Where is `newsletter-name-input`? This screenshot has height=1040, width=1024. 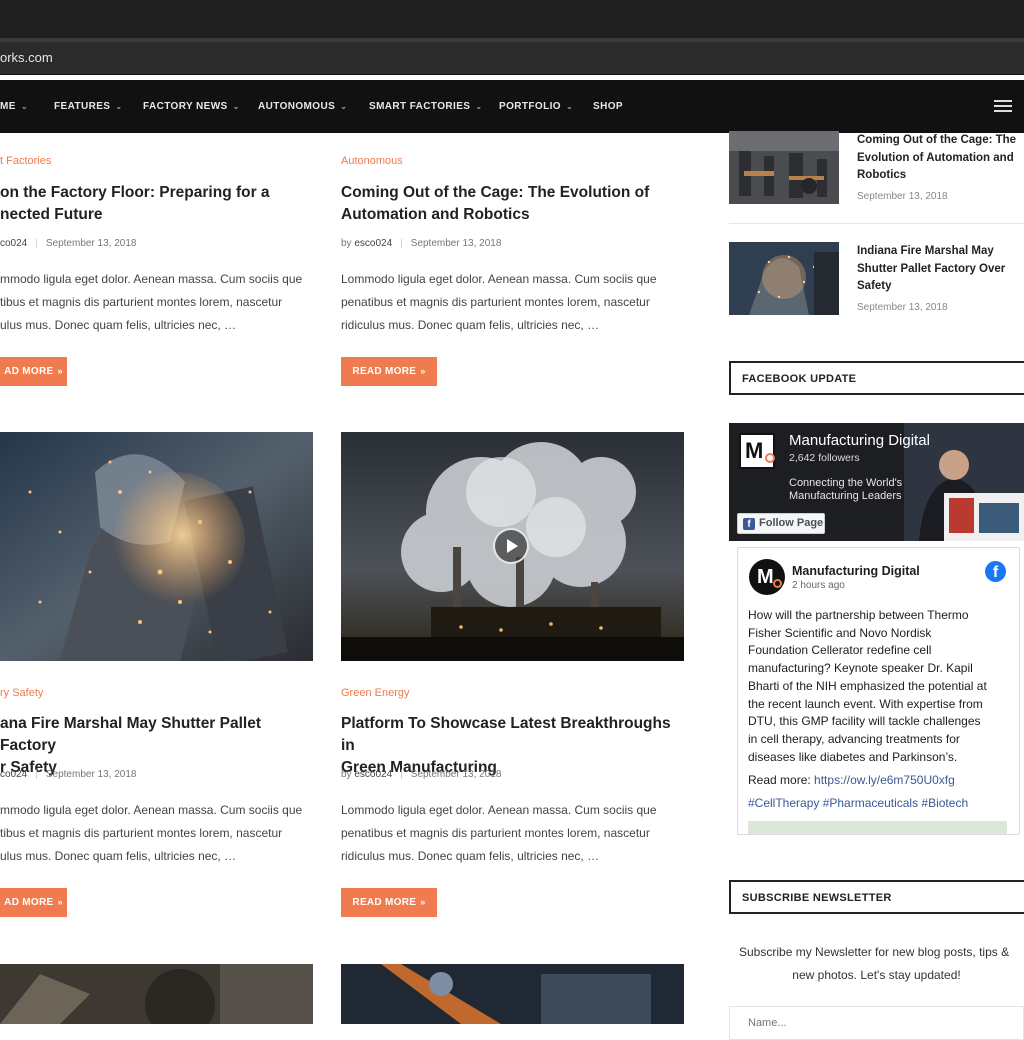 newsletter-name-input is located at coordinates (876, 1023).